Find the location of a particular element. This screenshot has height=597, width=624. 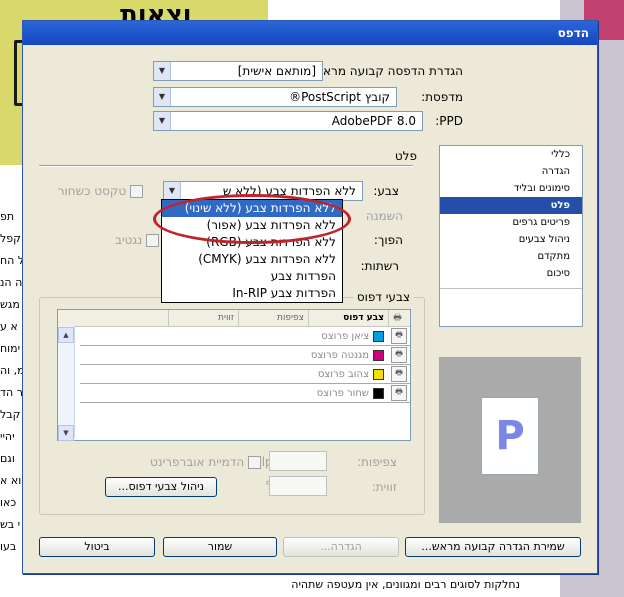

header-frequency: צפיפות is located at coordinates (273, 318).